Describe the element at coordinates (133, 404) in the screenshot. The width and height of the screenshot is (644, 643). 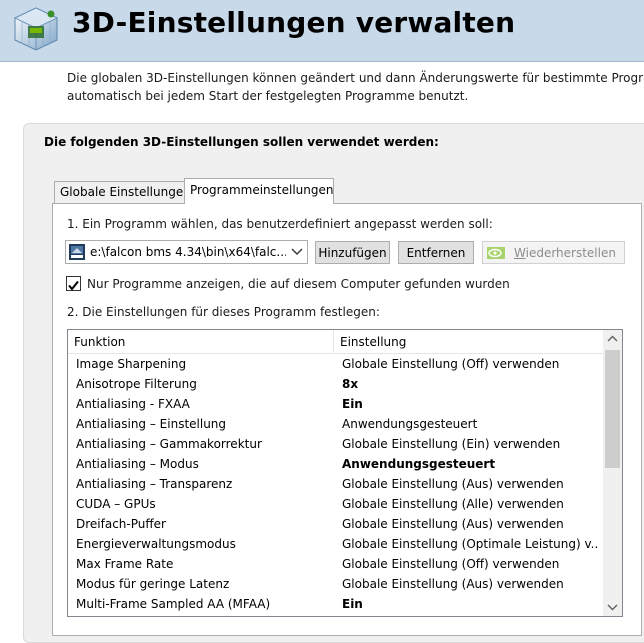
I see `setting-feature: Antialiasing - FXAA` at that location.